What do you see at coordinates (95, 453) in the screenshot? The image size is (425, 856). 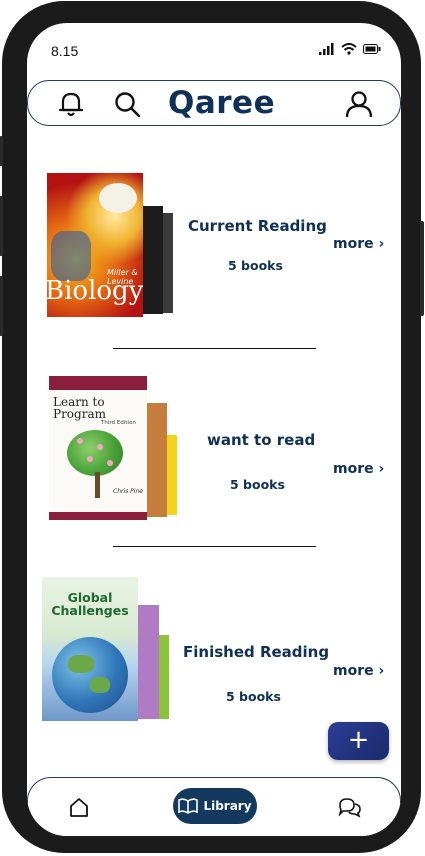 I see `tree-crown` at bounding box center [95, 453].